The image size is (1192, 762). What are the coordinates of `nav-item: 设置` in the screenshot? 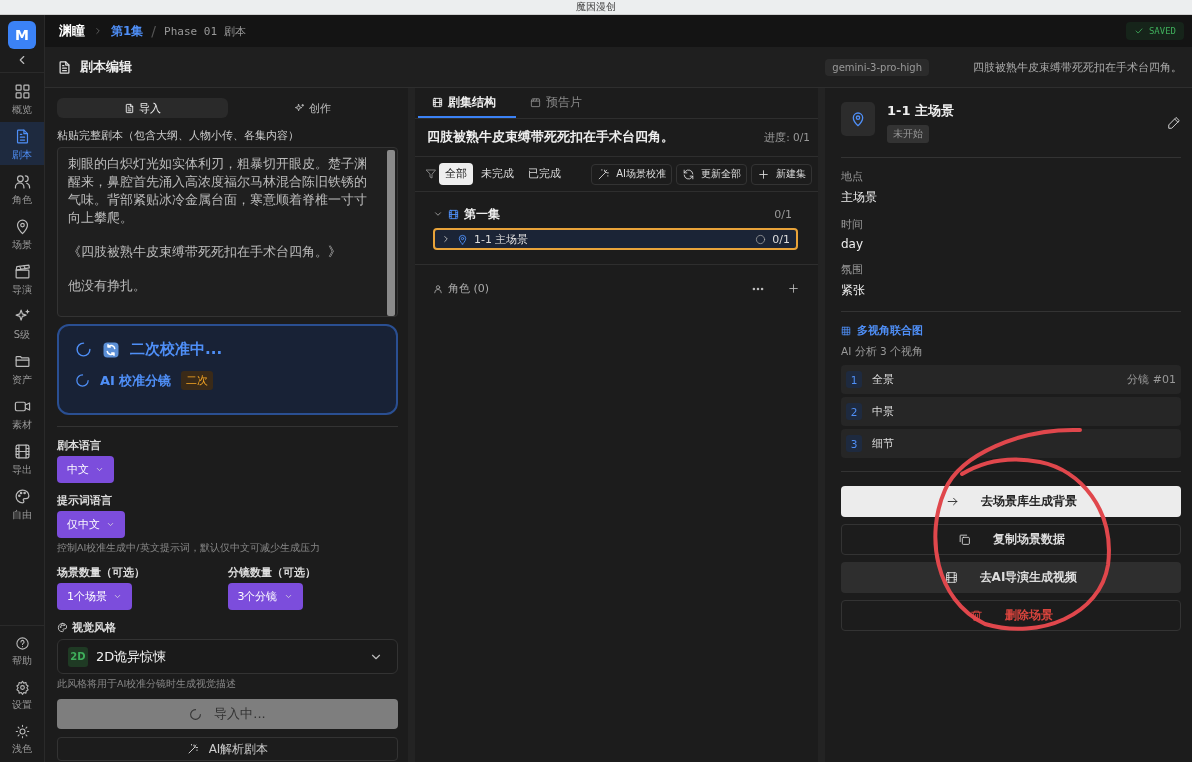 It's located at (22, 695).